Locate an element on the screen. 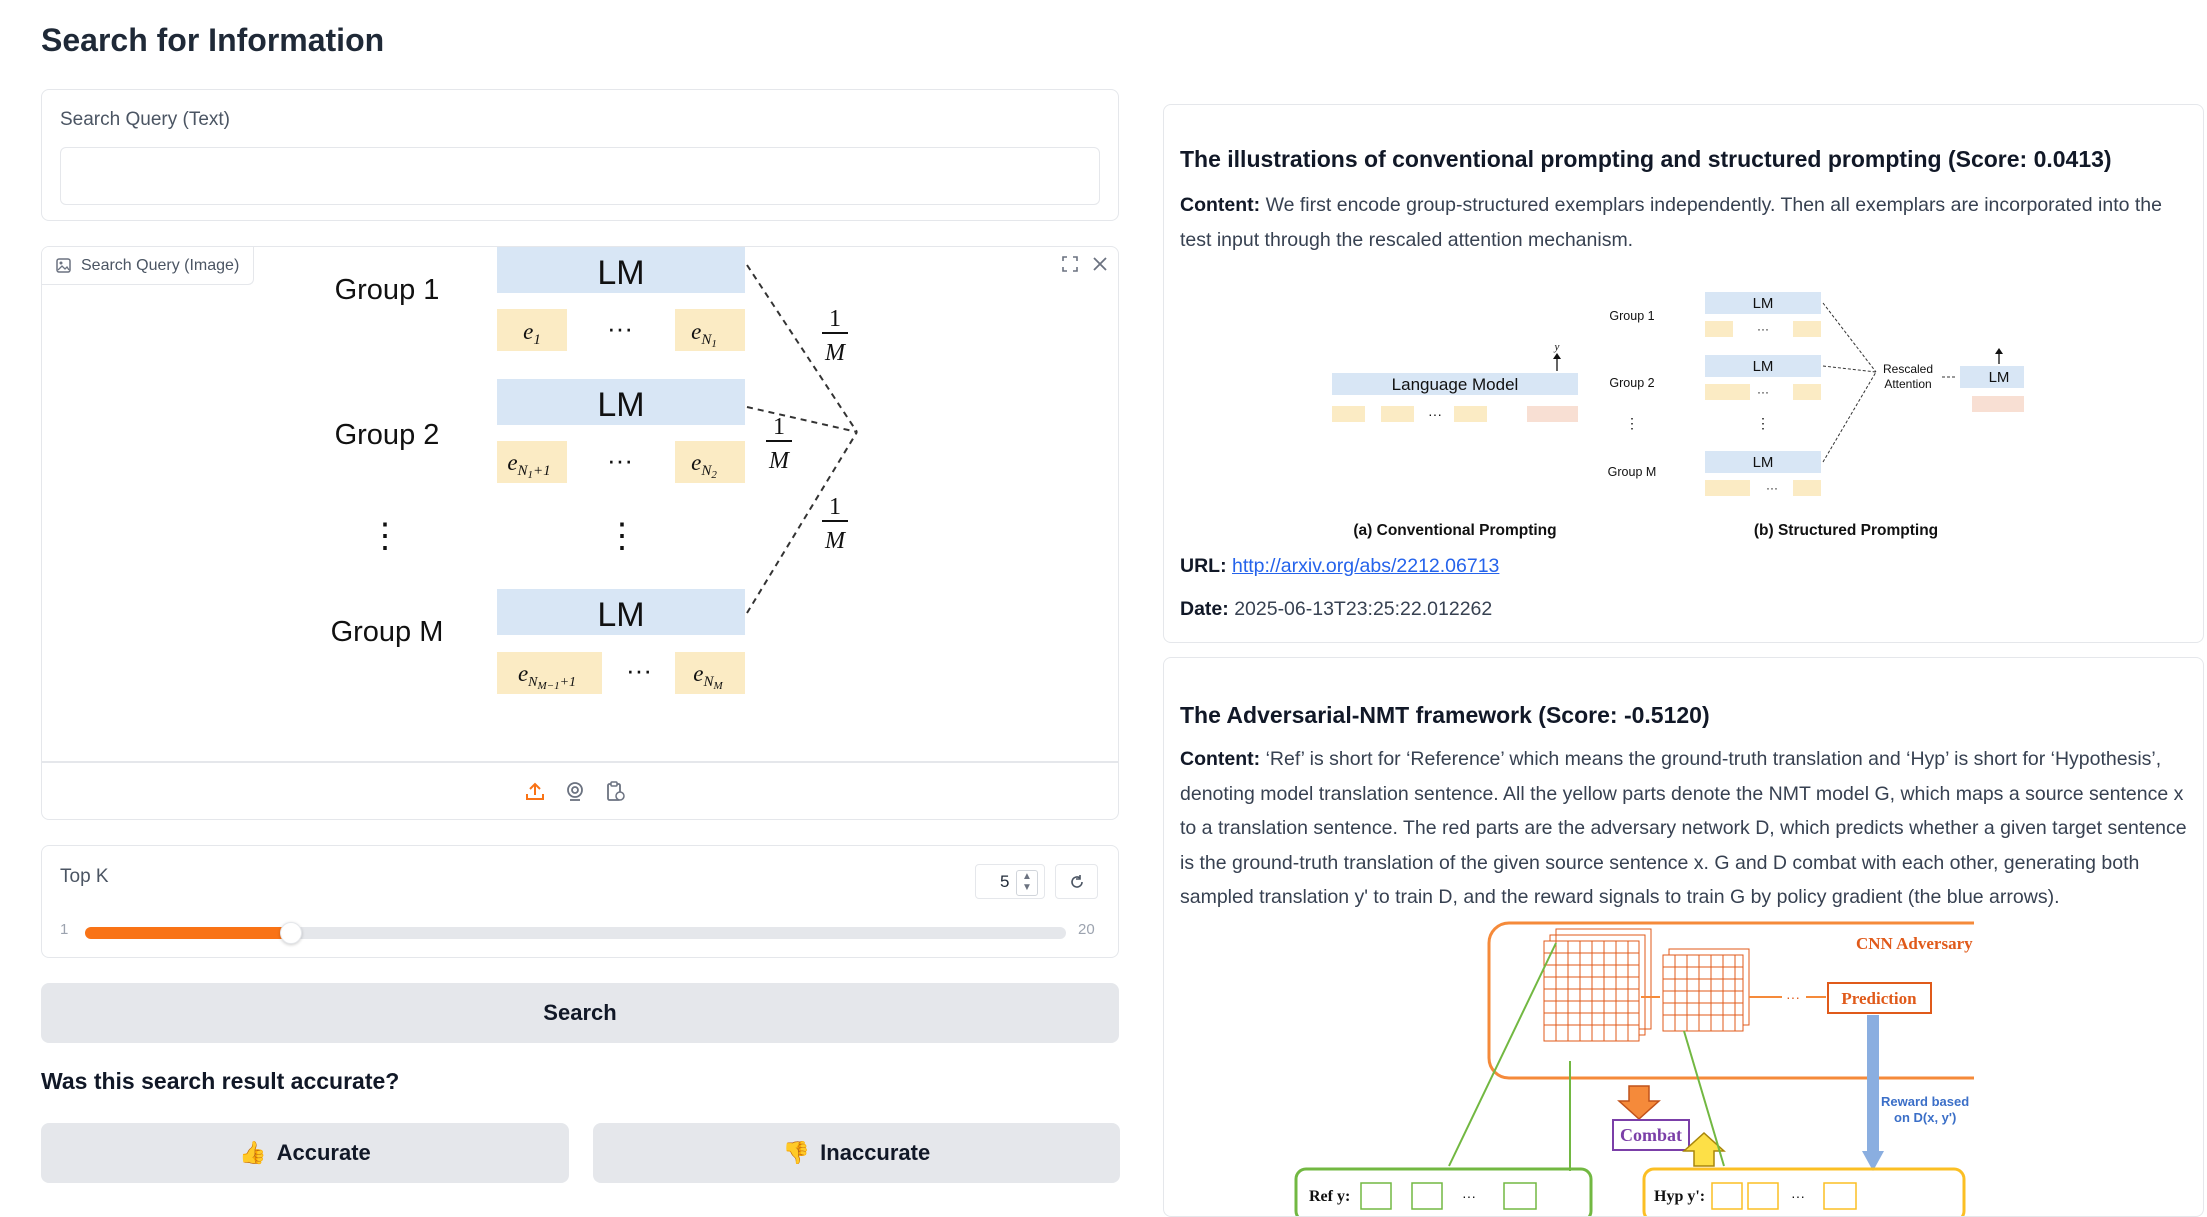 Image resolution: width=2207 pixels, height=1217 pixels. text-query-panel: Search Query (Text) is located at coordinates (580, 155).